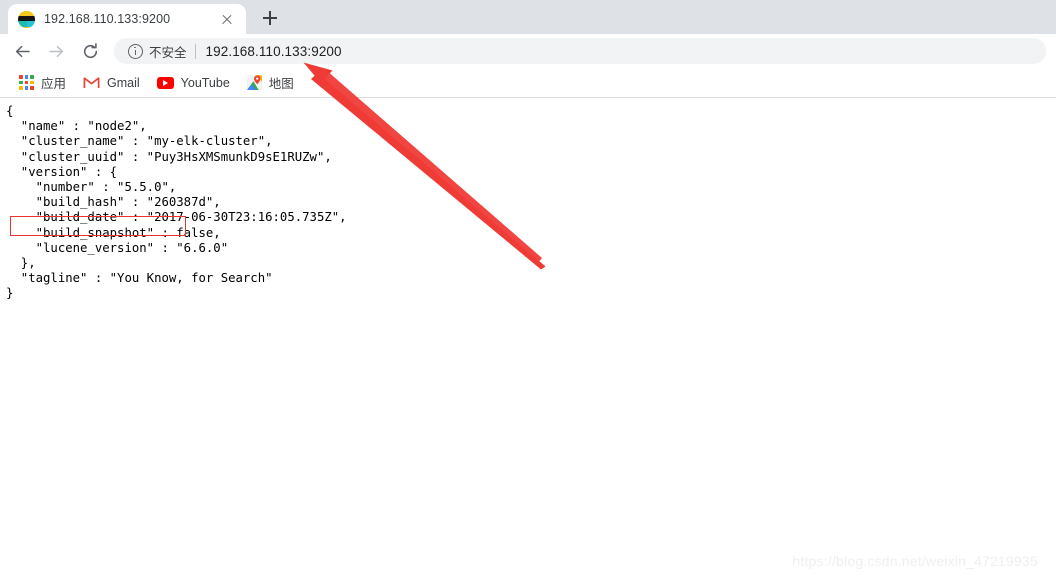  Describe the element at coordinates (54, 84) in the screenshot. I see `bookmark-label: 应用` at that location.